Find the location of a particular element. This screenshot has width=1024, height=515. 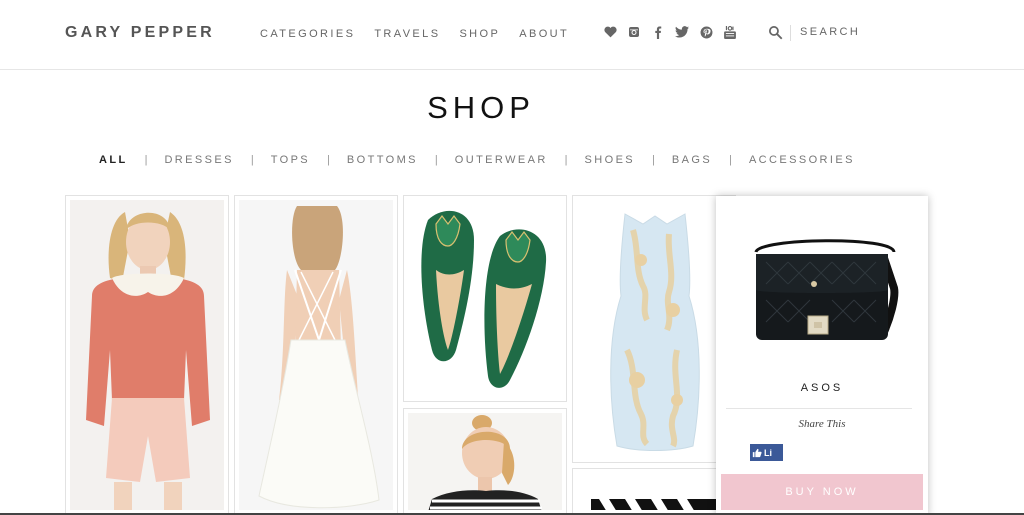

product-image-white-dress is located at coordinates (316, 355).